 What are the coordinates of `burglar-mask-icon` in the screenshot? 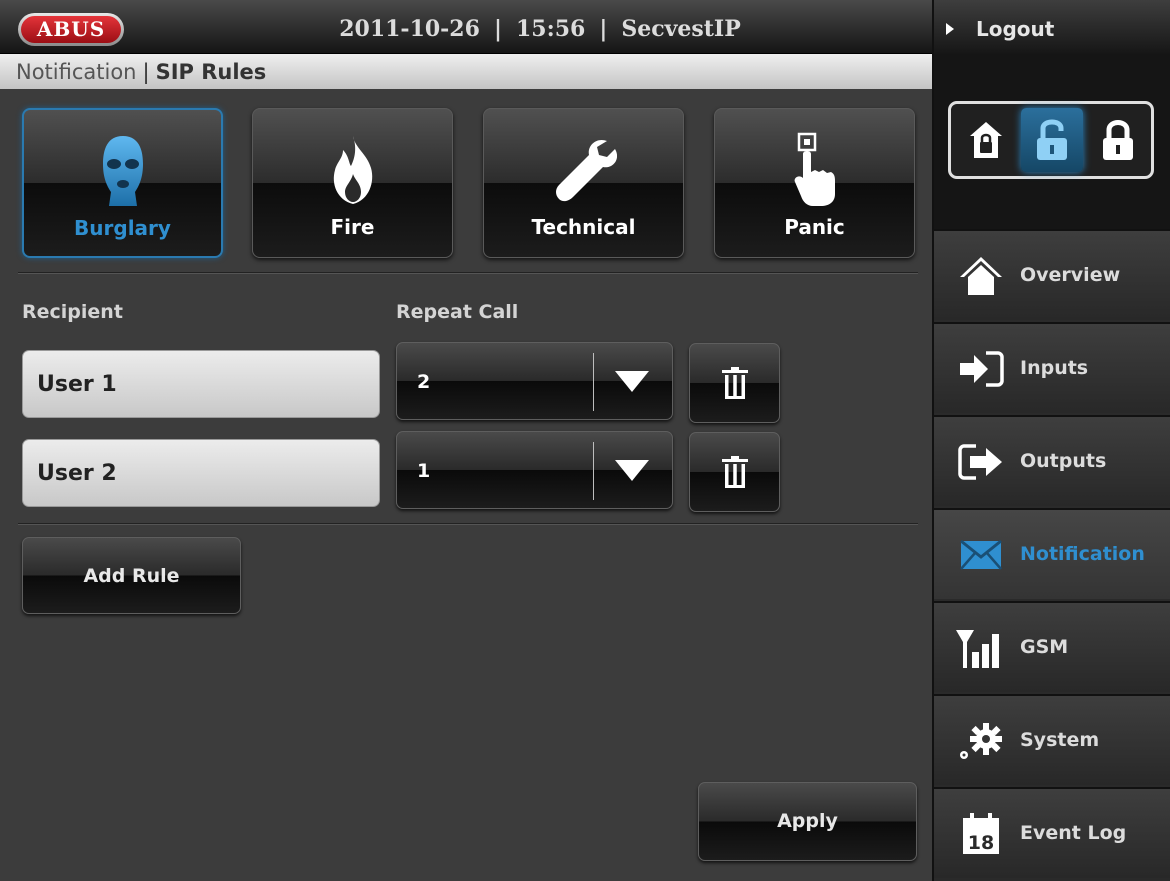 It's located at (122, 171).